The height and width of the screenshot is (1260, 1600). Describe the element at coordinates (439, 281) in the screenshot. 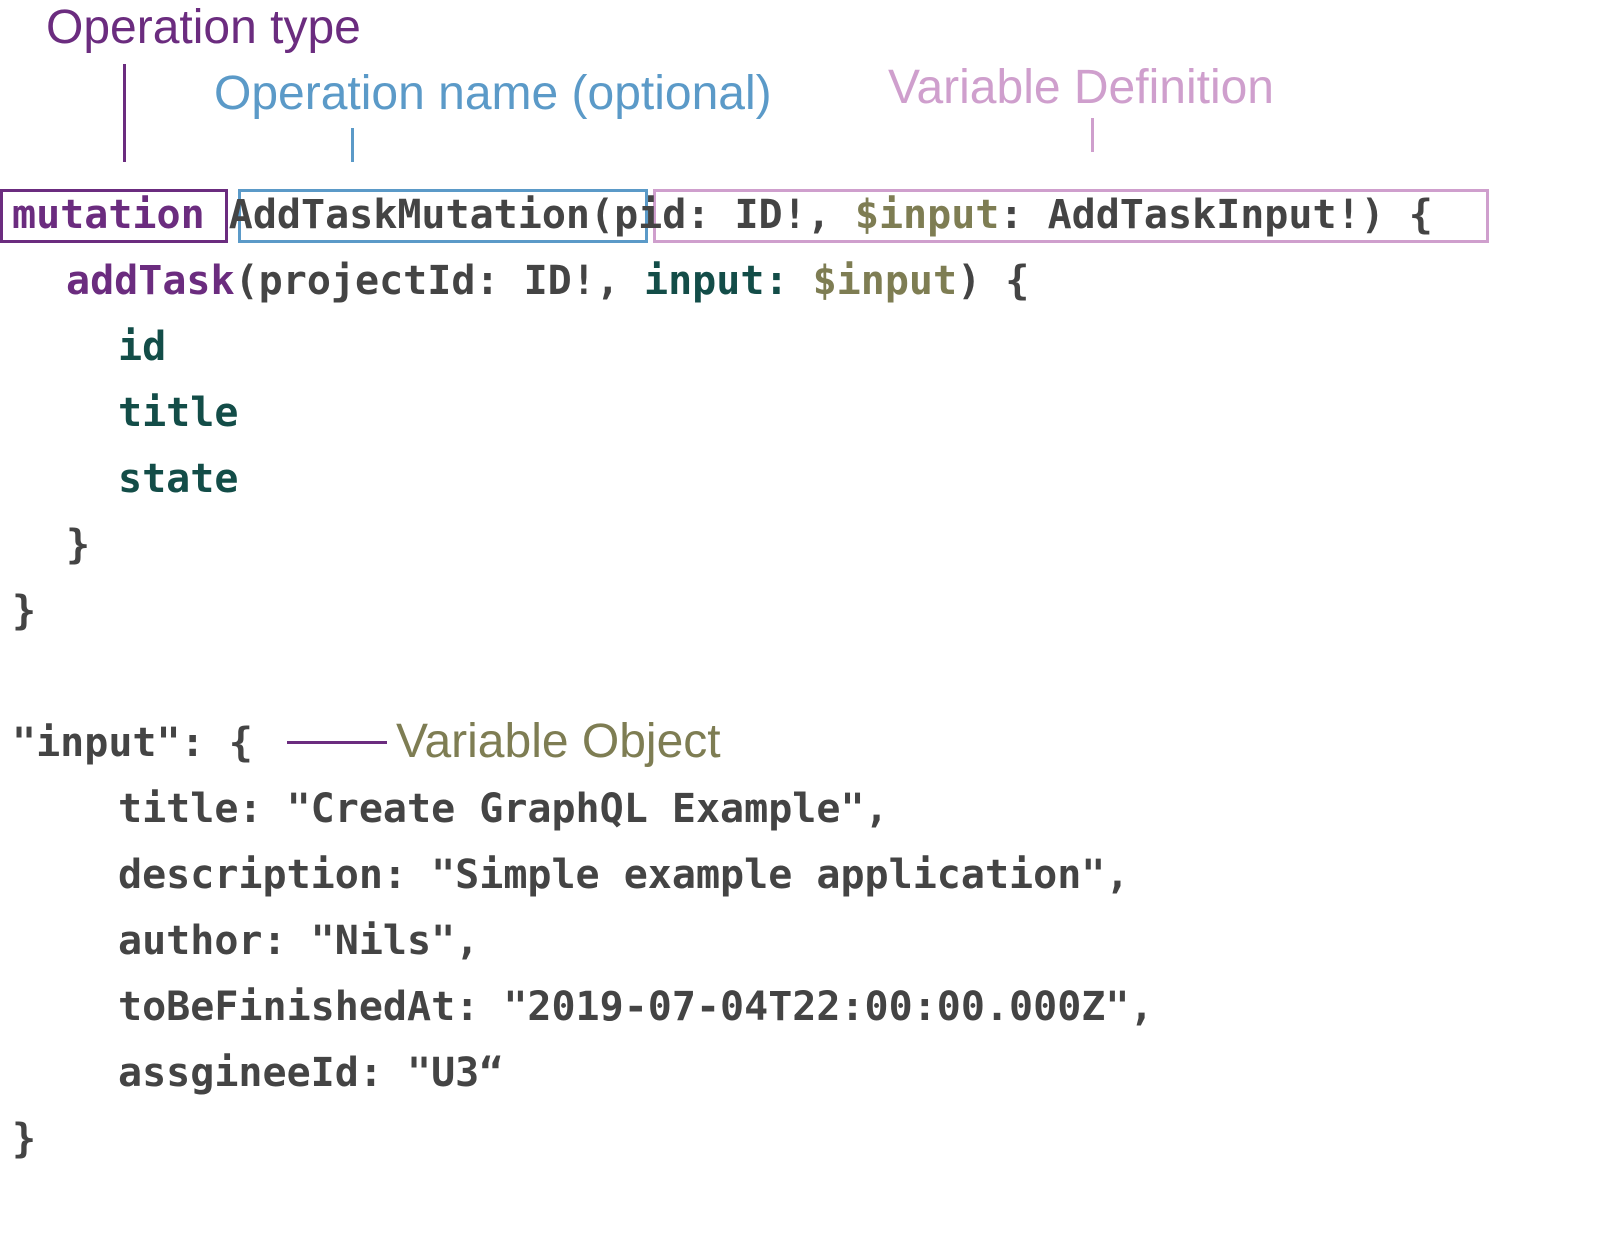

I see `field-args-open: (projectId: ID!,` at that location.